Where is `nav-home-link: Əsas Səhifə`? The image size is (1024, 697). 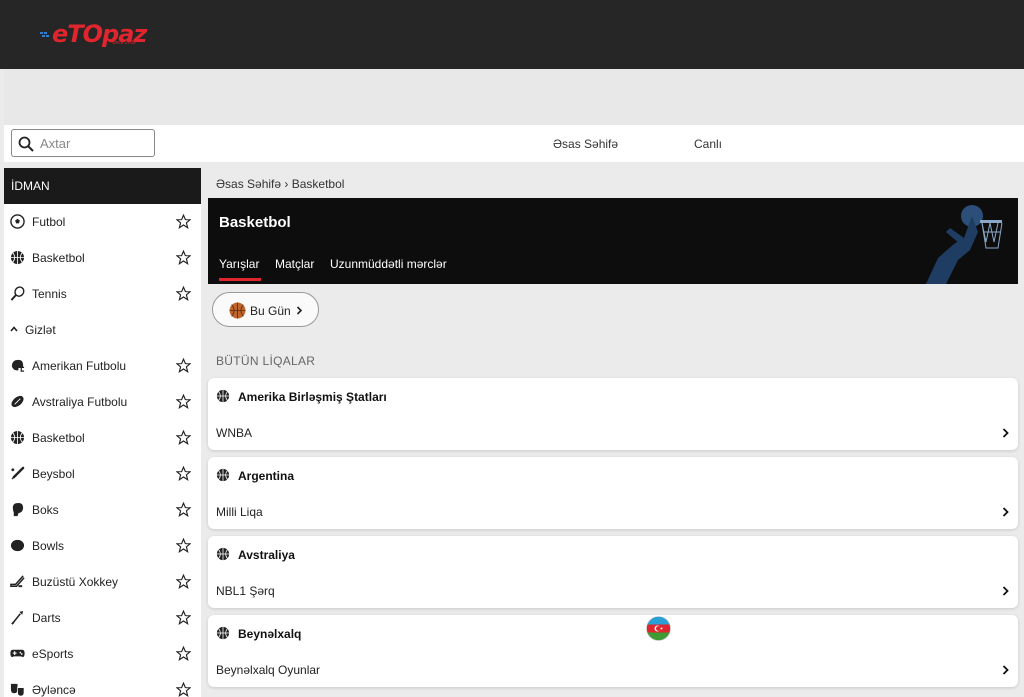
nav-home-link: Əsas Səhifə is located at coordinates (585, 144).